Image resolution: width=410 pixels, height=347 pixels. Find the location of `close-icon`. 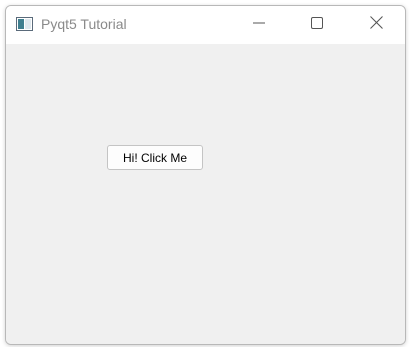

close-icon is located at coordinates (376, 25).